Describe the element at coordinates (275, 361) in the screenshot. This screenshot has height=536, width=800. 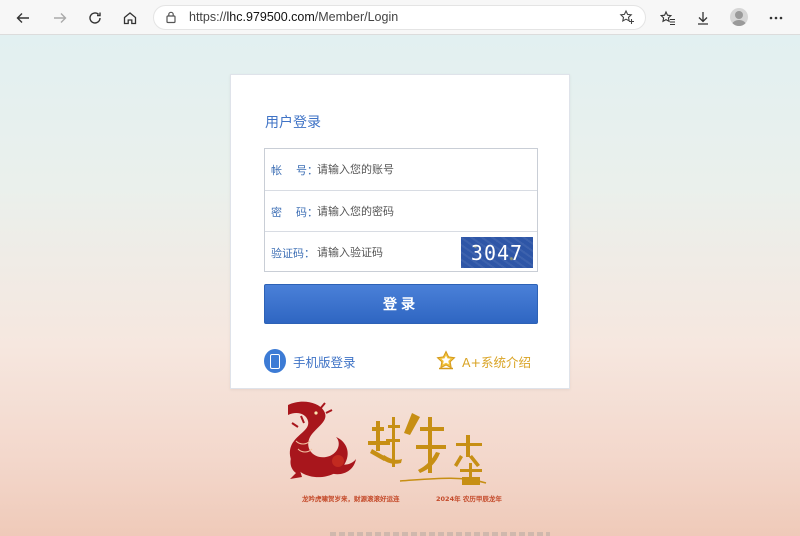
I see `mobile-phone-icon` at that location.